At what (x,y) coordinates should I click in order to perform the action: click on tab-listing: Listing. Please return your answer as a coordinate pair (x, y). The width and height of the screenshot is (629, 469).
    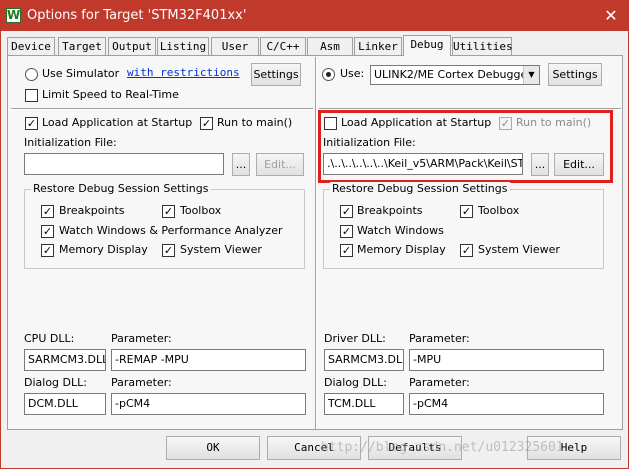
    Looking at the image, I should click on (183, 46).